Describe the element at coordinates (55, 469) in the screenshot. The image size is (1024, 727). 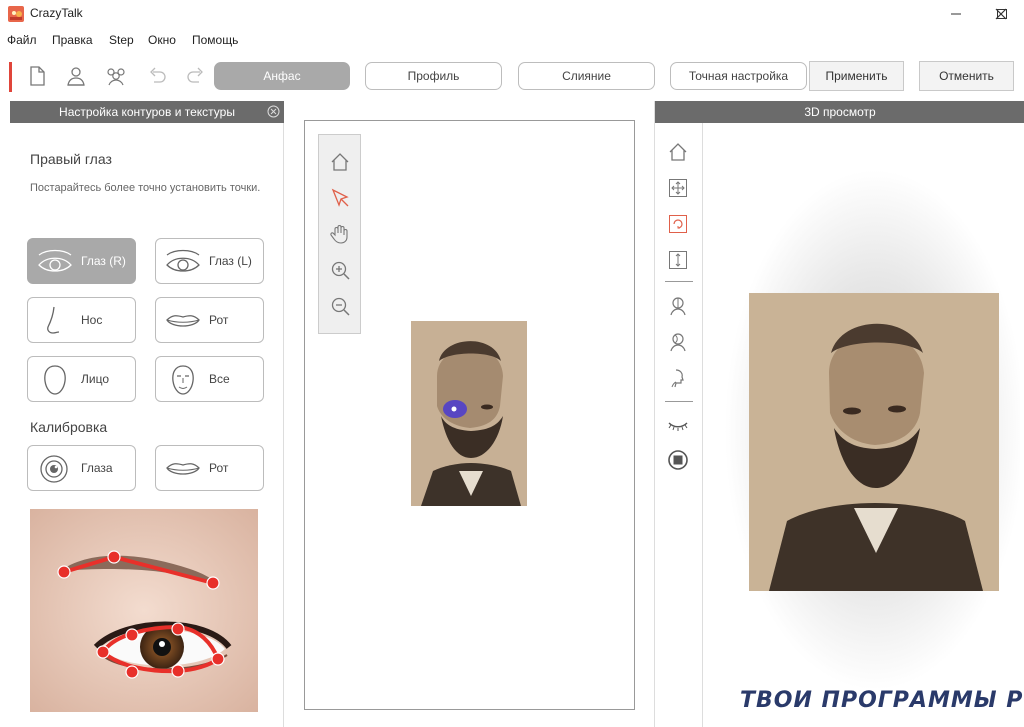
I see `eye-calibration-icon` at that location.